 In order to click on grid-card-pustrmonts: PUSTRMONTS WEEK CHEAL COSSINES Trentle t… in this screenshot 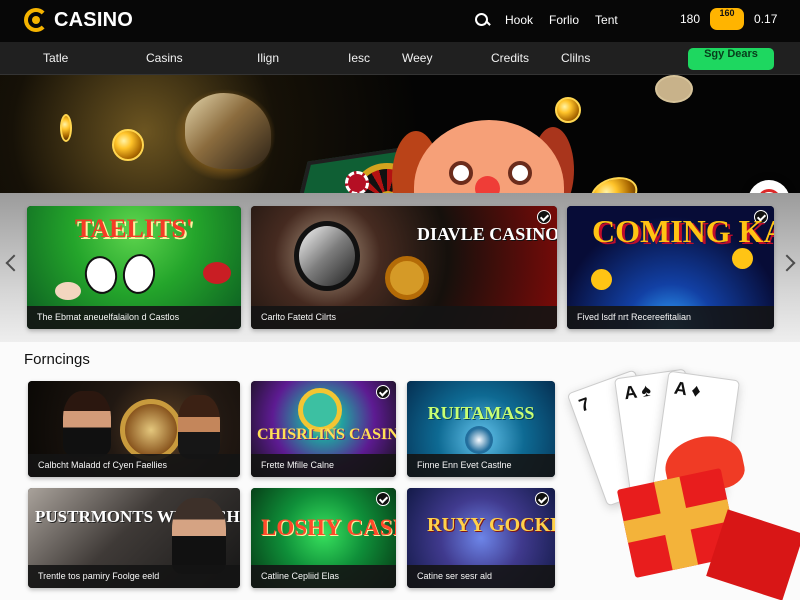, I will do `click(134, 538)`.